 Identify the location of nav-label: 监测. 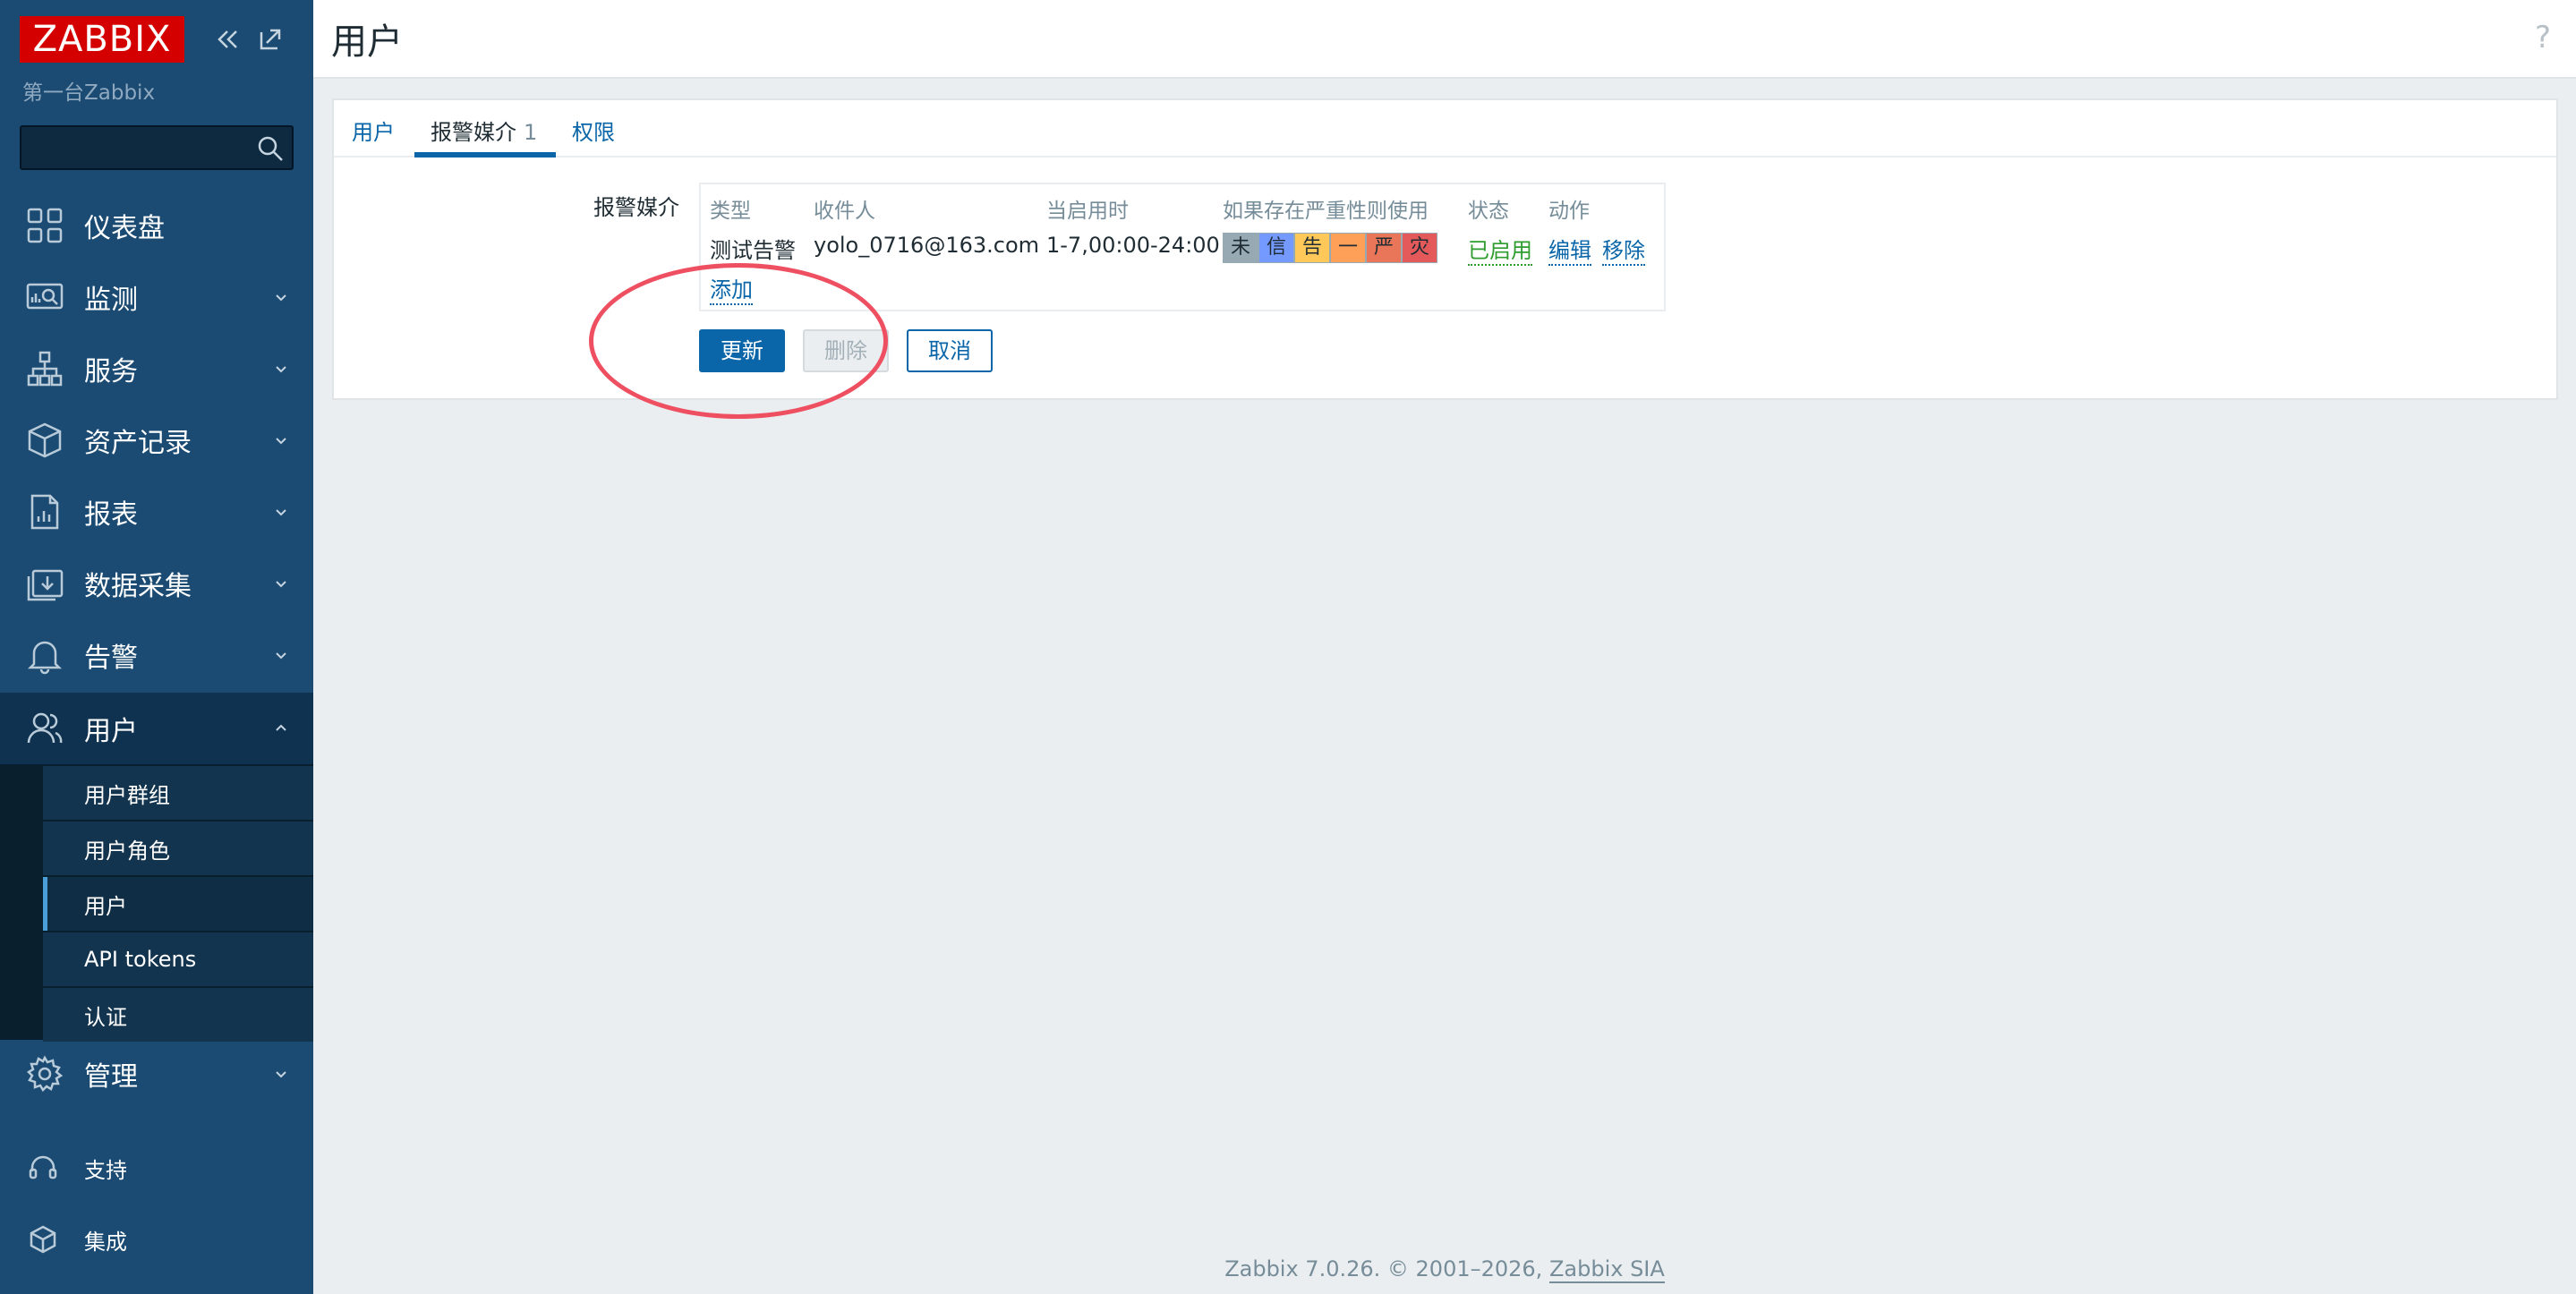
(111, 300).